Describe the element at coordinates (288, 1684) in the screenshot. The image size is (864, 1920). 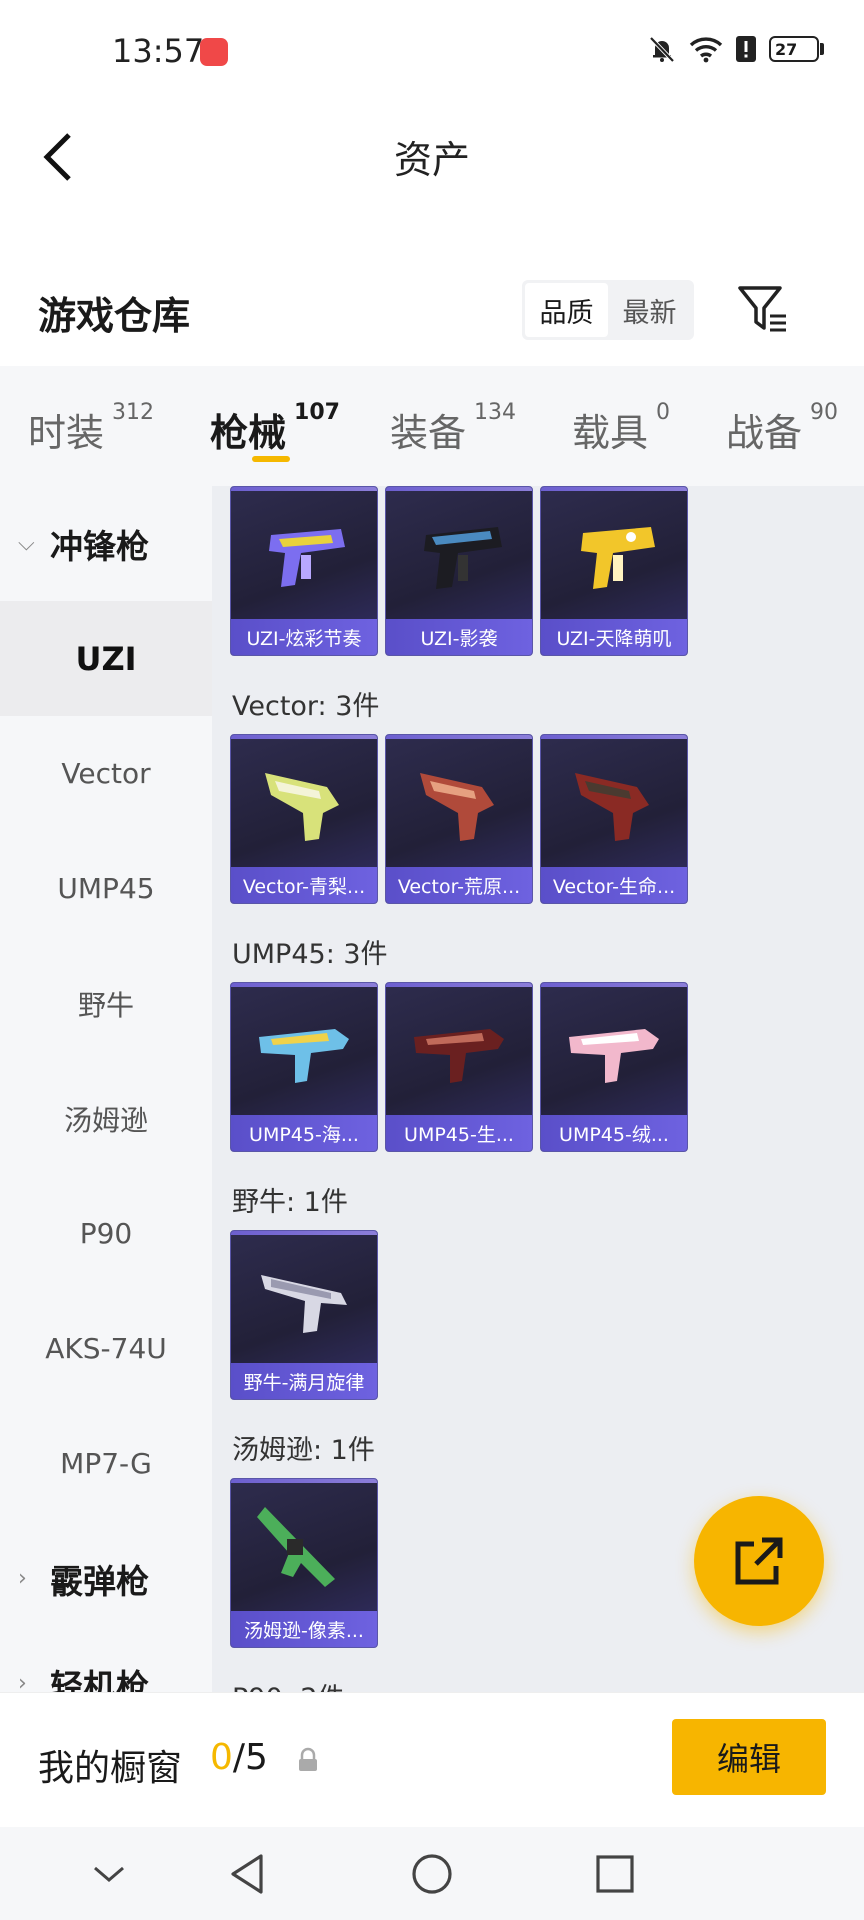
I see `section-title-p90: P90: 2件` at that location.